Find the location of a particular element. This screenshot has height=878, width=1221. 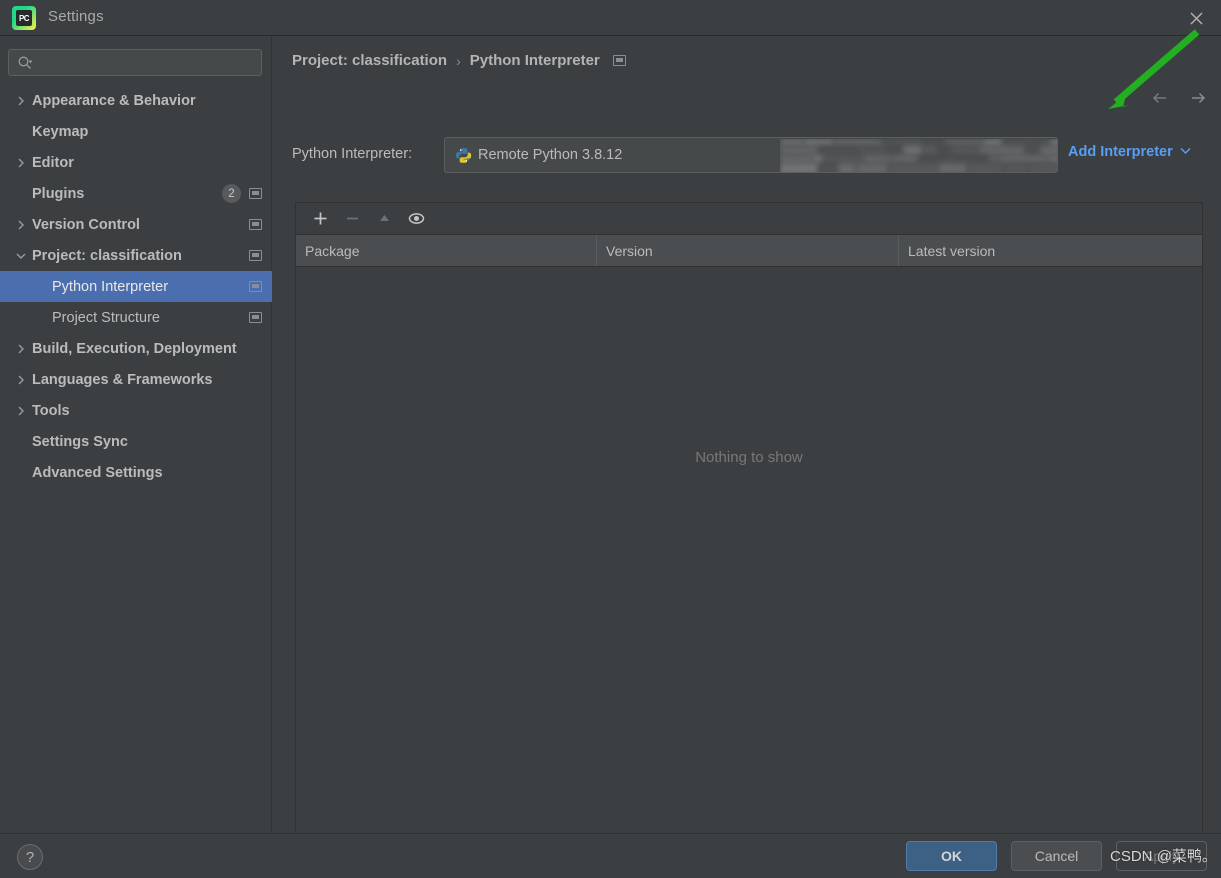

navigation-arrows is located at coordinates (1179, 98).